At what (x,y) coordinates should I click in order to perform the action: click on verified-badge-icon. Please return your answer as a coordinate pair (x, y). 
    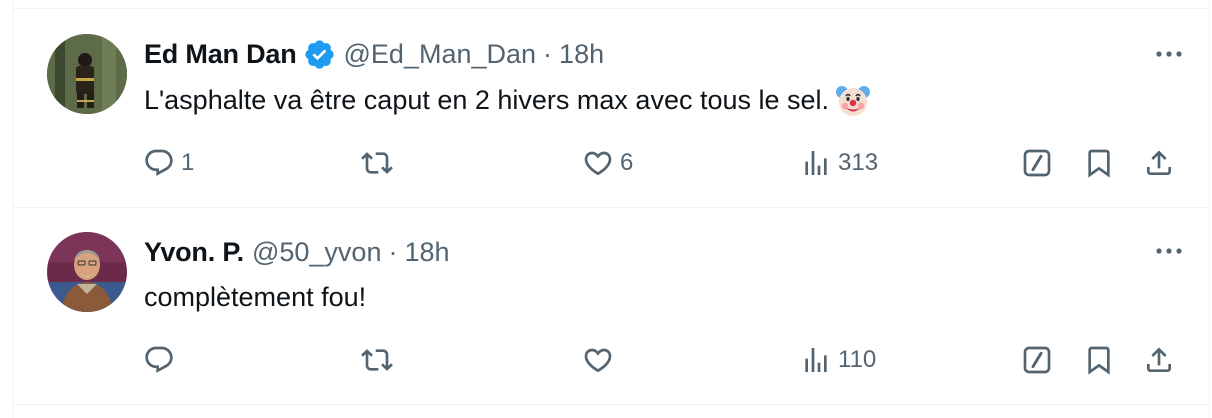
    Looking at the image, I should click on (319, 54).